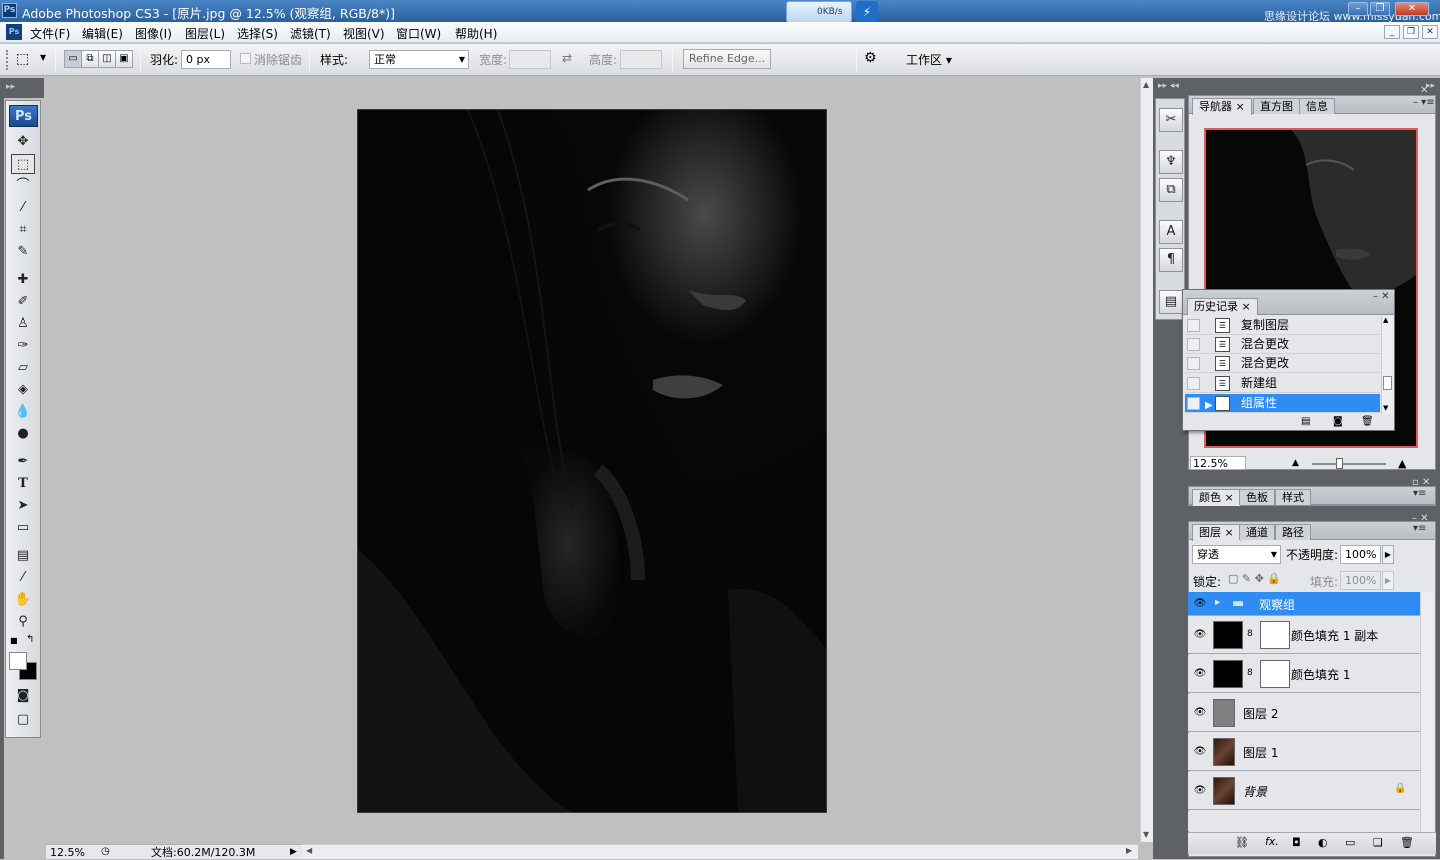  Describe the element at coordinates (105, 852) in the screenshot. I see `status-menu-icon: ◷` at that location.